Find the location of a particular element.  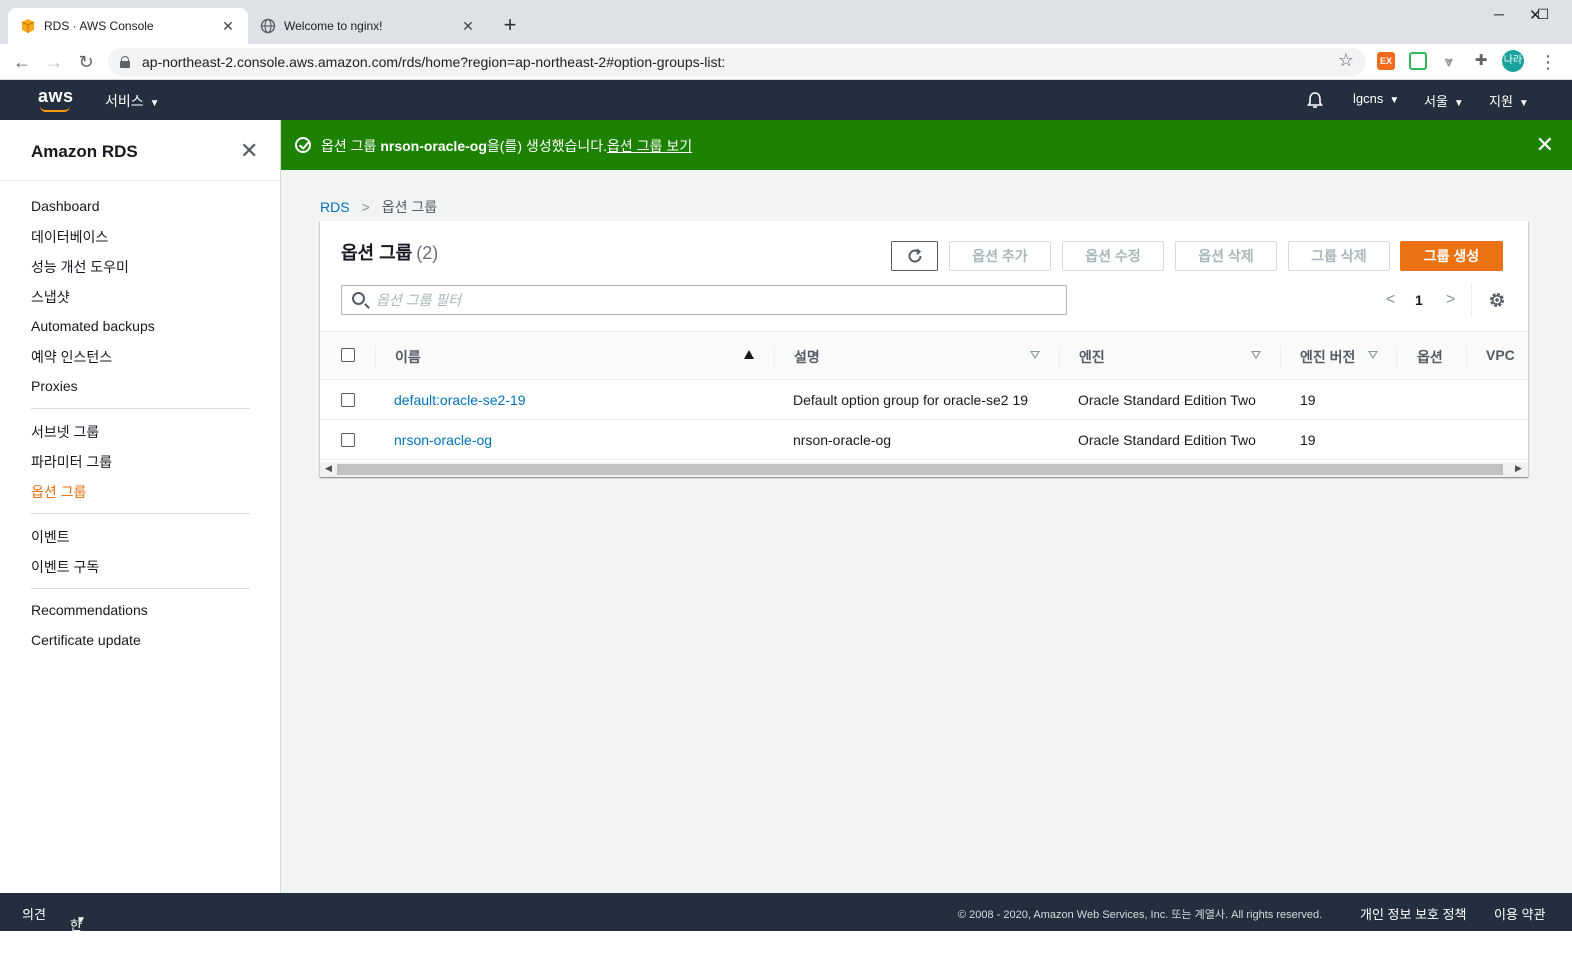

feedback-link: 의견 is located at coordinates (34, 913).